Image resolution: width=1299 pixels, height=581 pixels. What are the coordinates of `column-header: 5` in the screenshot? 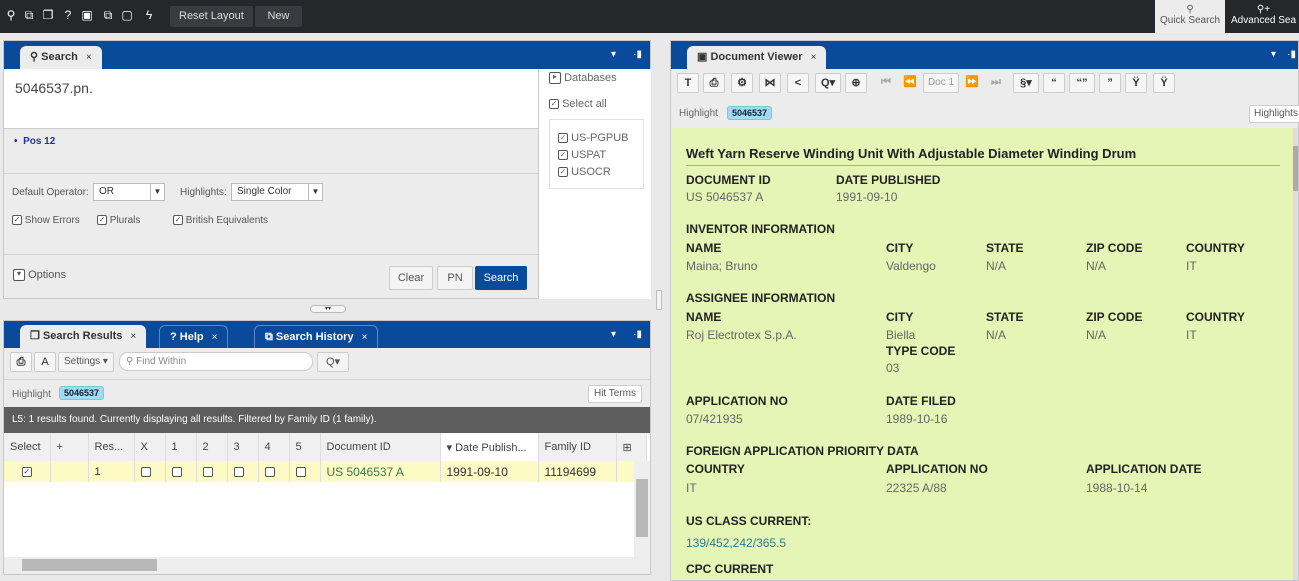 It's located at (305, 447).